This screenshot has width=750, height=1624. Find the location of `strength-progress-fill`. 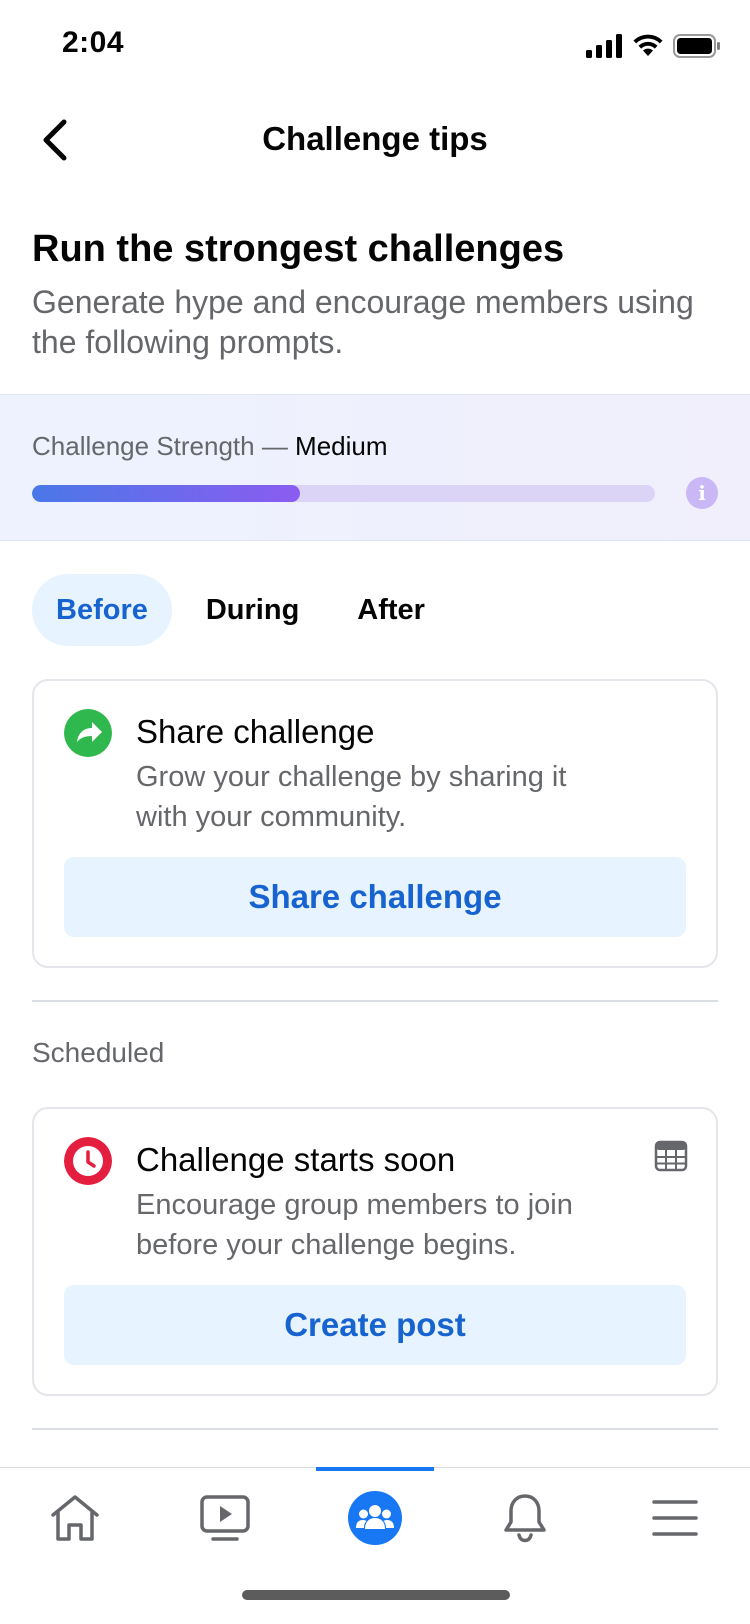

strength-progress-fill is located at coordinates (166, 493).